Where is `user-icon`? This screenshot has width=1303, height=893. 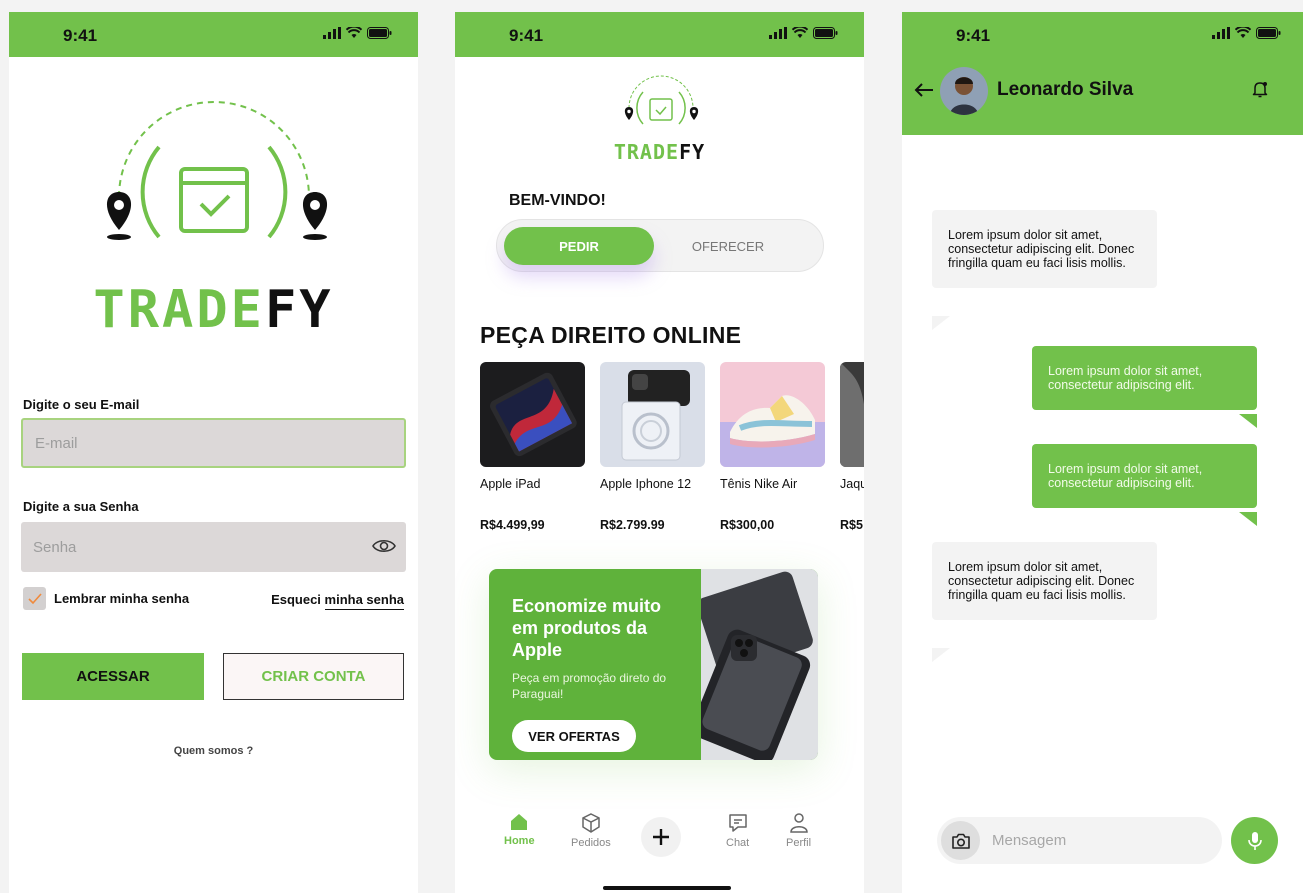
user-icon is located at coordinates (798, 823).